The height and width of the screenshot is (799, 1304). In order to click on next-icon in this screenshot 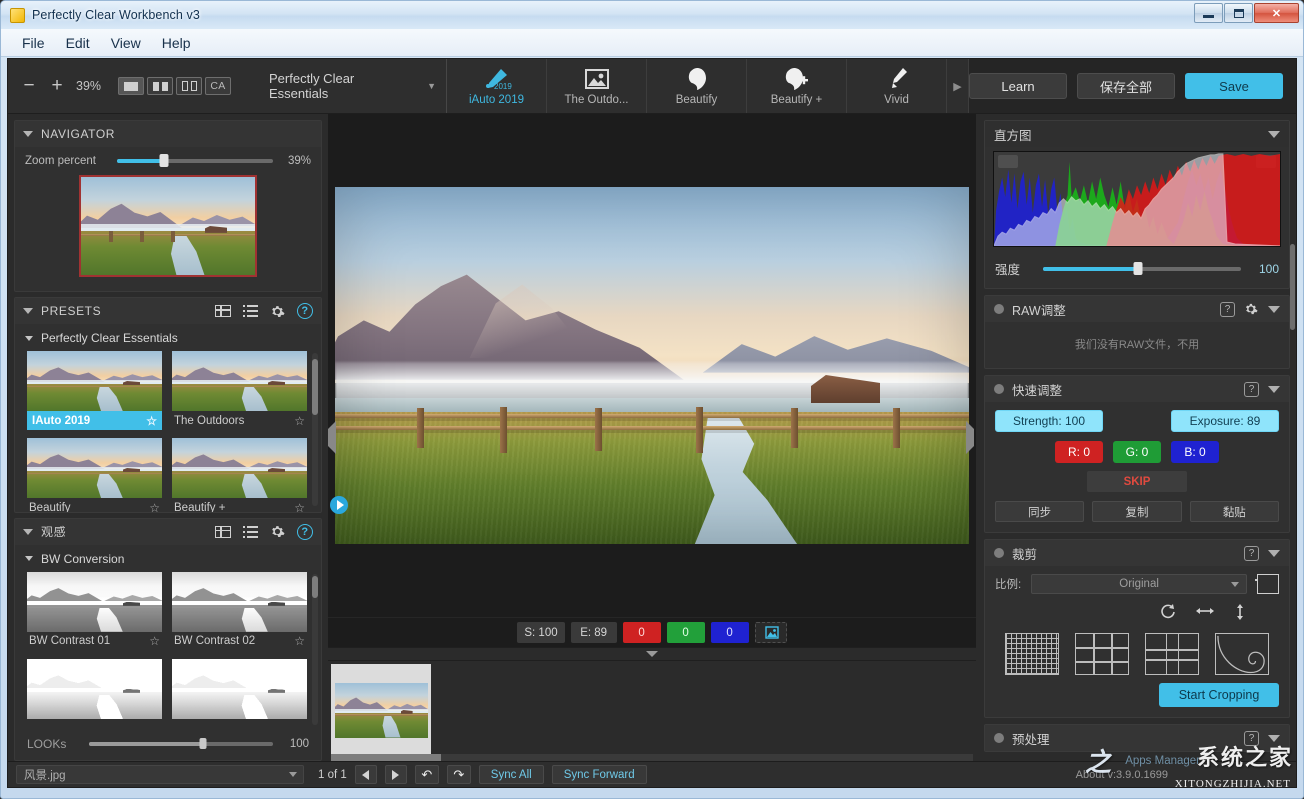, I will do `click(395, 774)`.